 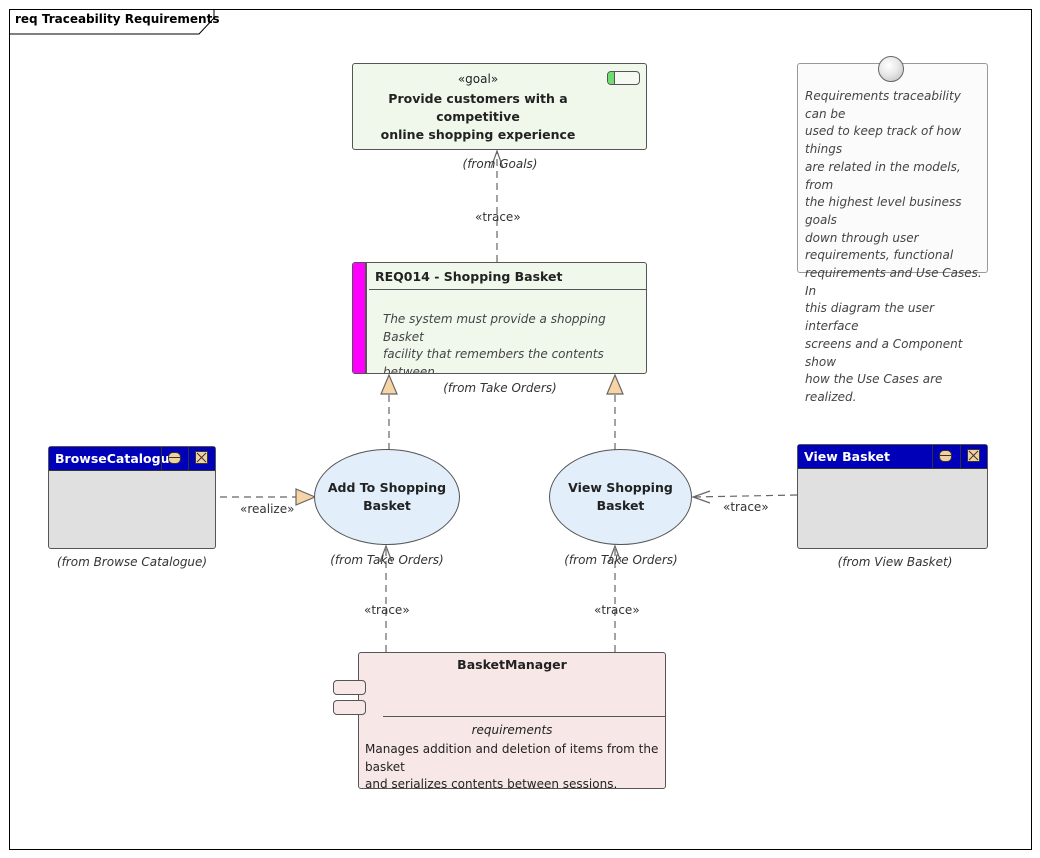 I want to click on component-section-label: requirements, so click(x=512, y=730).